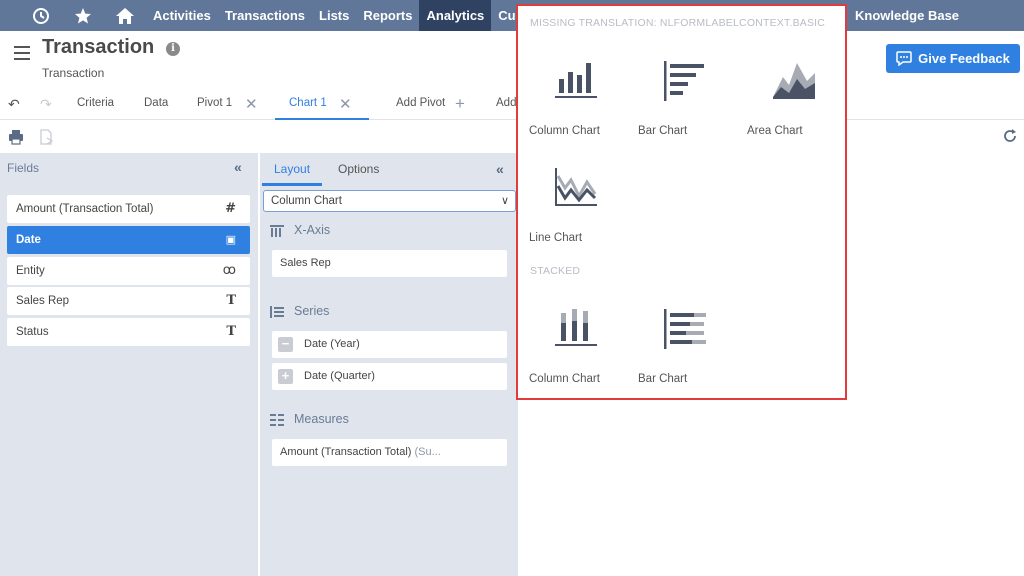  I want to click on measures-title: Measures, so click(321, 419).